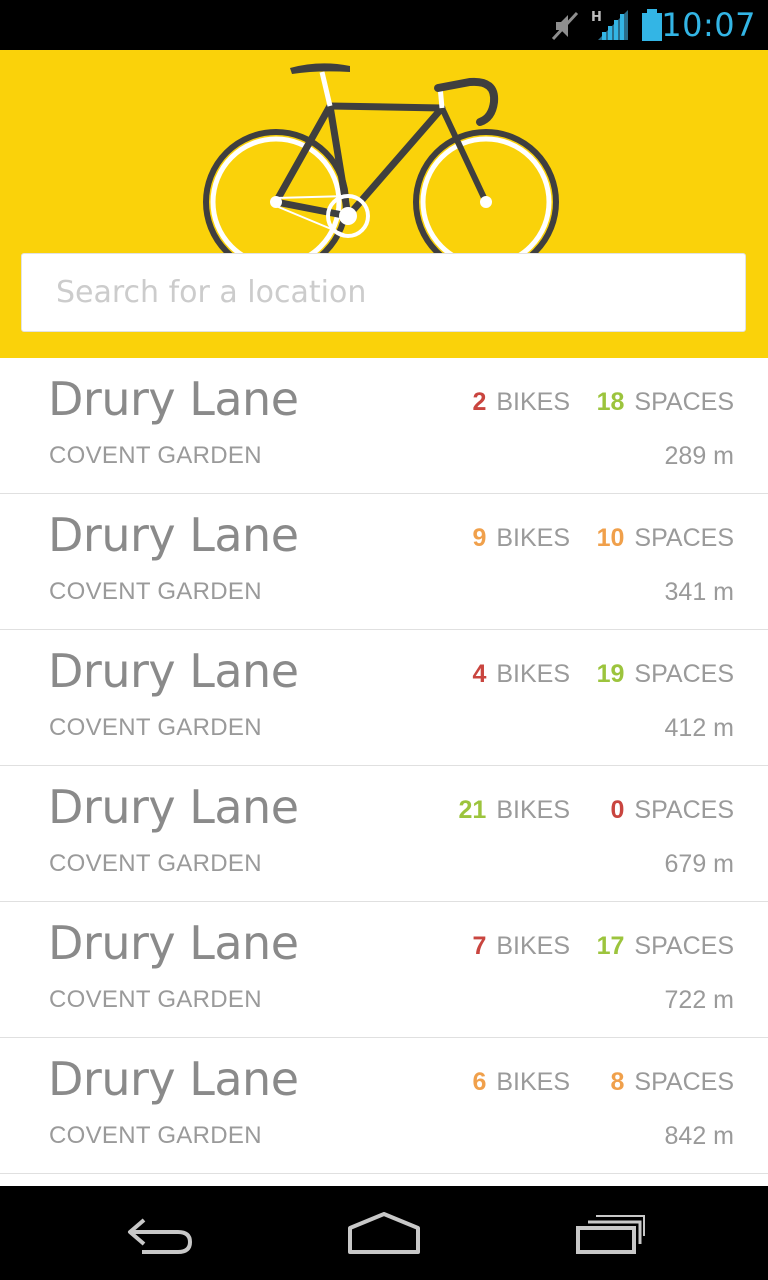 This screenshot has width=768, height=1280. What do you see at coordinates (699, 864) in the screenshot?
I see `station-distance: 679 m` at bounding box center [699, 864].